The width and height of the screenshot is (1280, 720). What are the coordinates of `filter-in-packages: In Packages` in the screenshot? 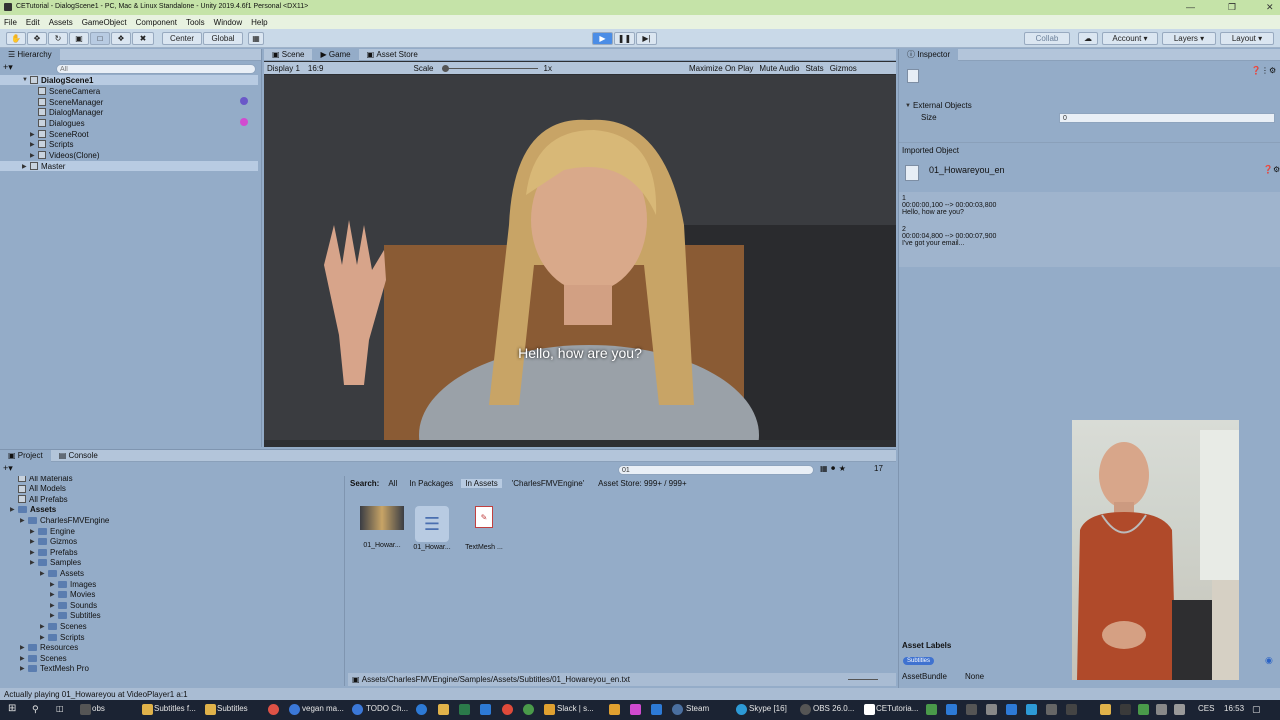 It's located at (431, 483).